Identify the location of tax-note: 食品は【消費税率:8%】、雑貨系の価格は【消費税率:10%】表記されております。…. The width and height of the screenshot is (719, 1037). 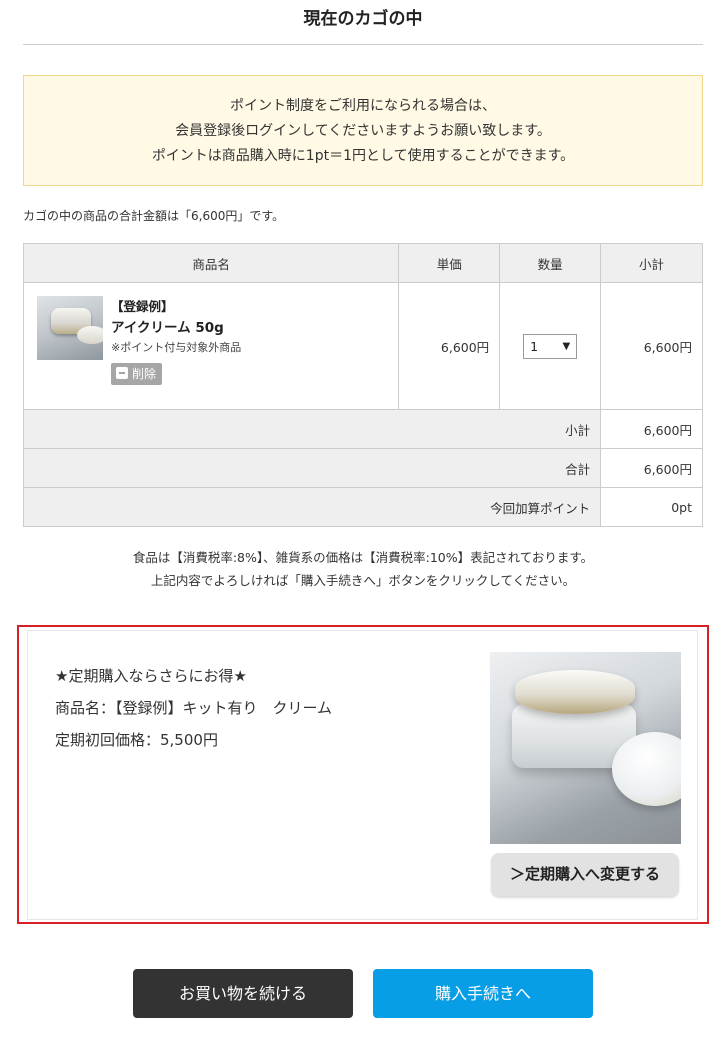
(363, 569).